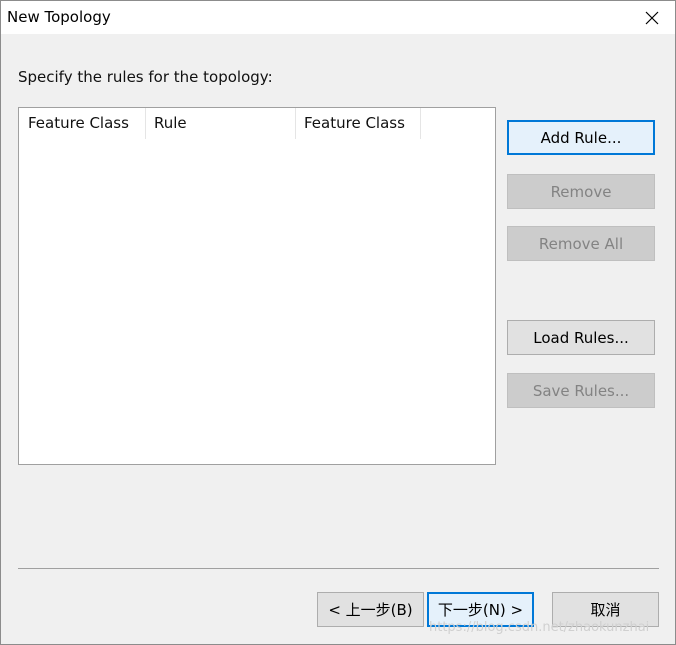 The image size is (676, 645). Describe the element at coordinates (420, 123) in the screenshot. I see `column-divider` at that location.